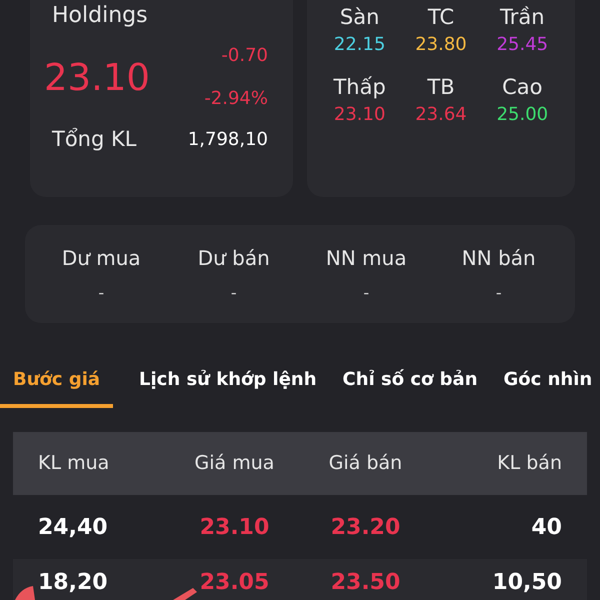 This screenshot has width=600, height=600. I want to click on column-header: KL bán, so click(529, 463).